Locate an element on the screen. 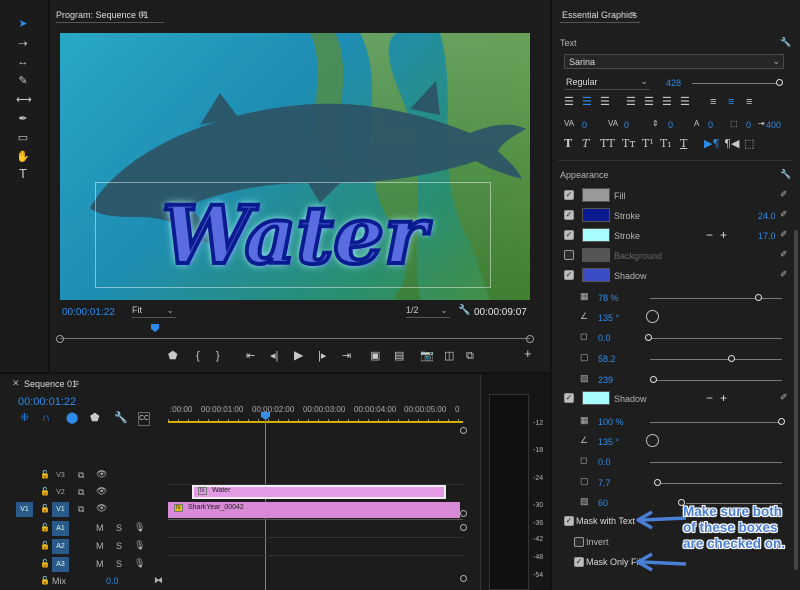  step-forward-icon: |▸ is located at coordinates (322, 356).